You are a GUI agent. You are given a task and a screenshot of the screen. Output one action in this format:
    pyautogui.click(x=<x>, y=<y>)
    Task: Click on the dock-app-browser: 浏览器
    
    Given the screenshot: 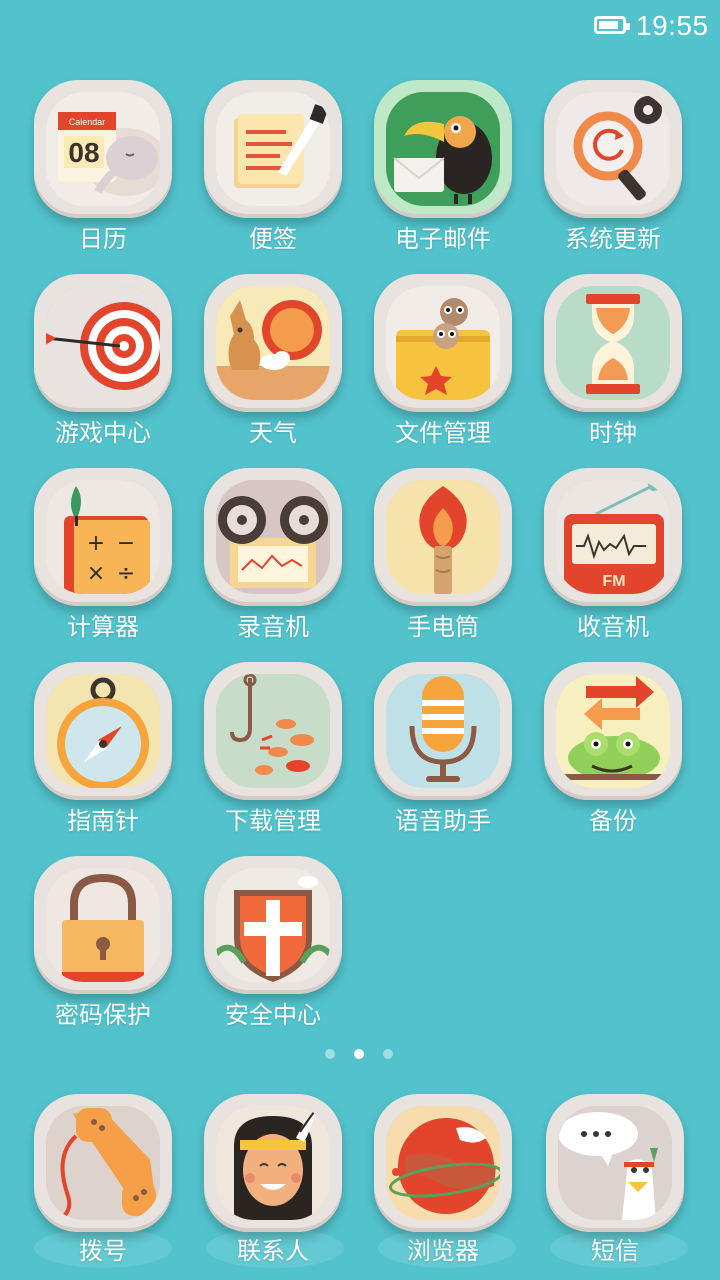 What is the action you would take?
    pyautogui.click(x=443, y=1184)
    